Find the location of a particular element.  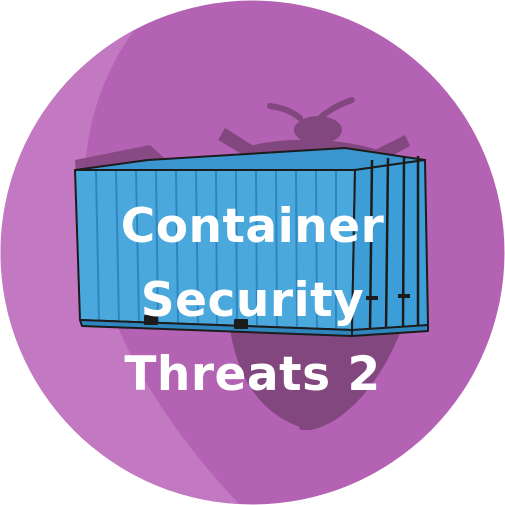

title-line-3: Threats 2 is located at coordinates (252, 374).